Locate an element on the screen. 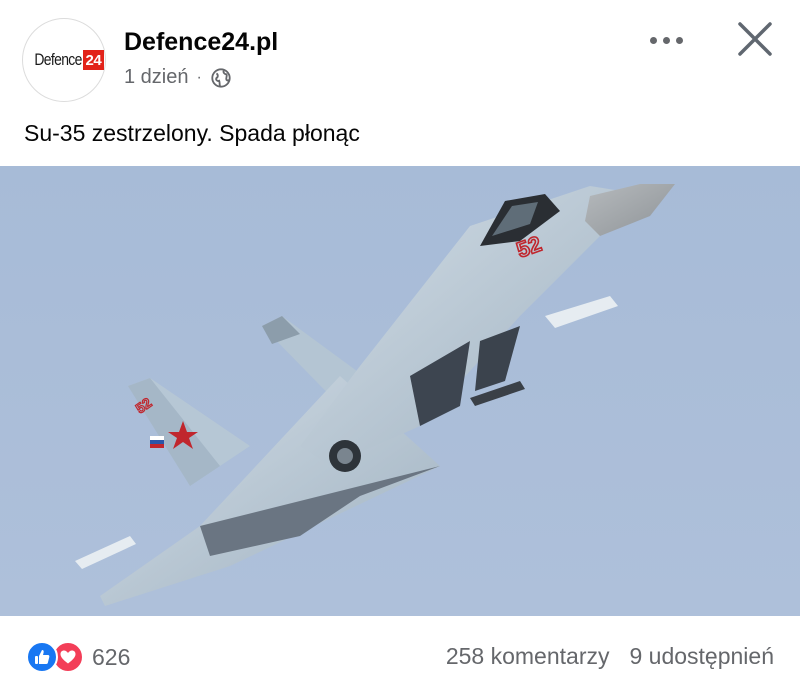 This screenshot has height=683, width=800. shares-count-link: 9 udostępnień is located at coordinates (701, 656).